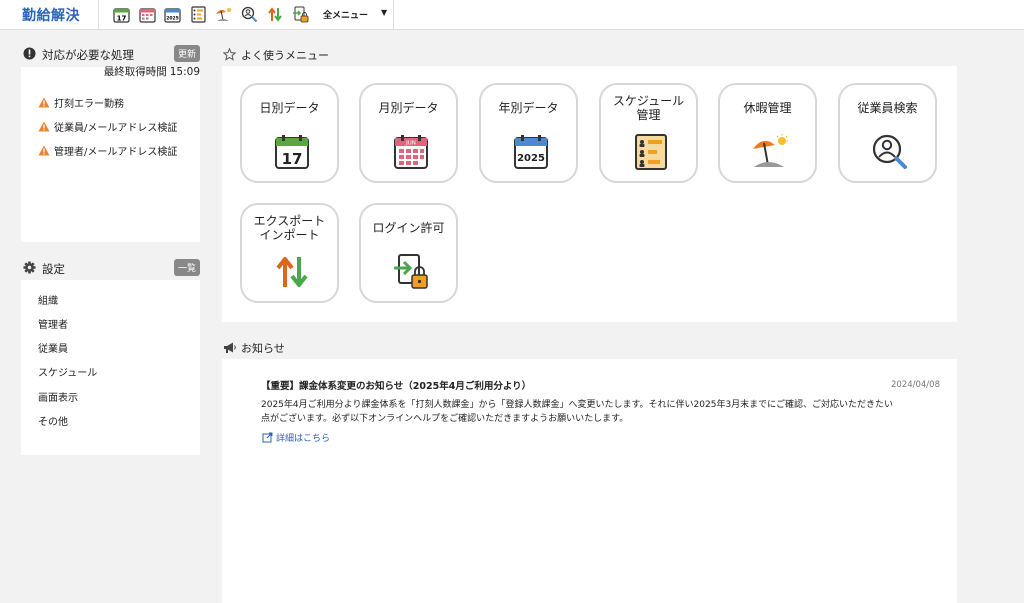 The height and width of the screenshot is (603, 1024). I want to click on tile-label: 従業員検索, so click(887, 108).